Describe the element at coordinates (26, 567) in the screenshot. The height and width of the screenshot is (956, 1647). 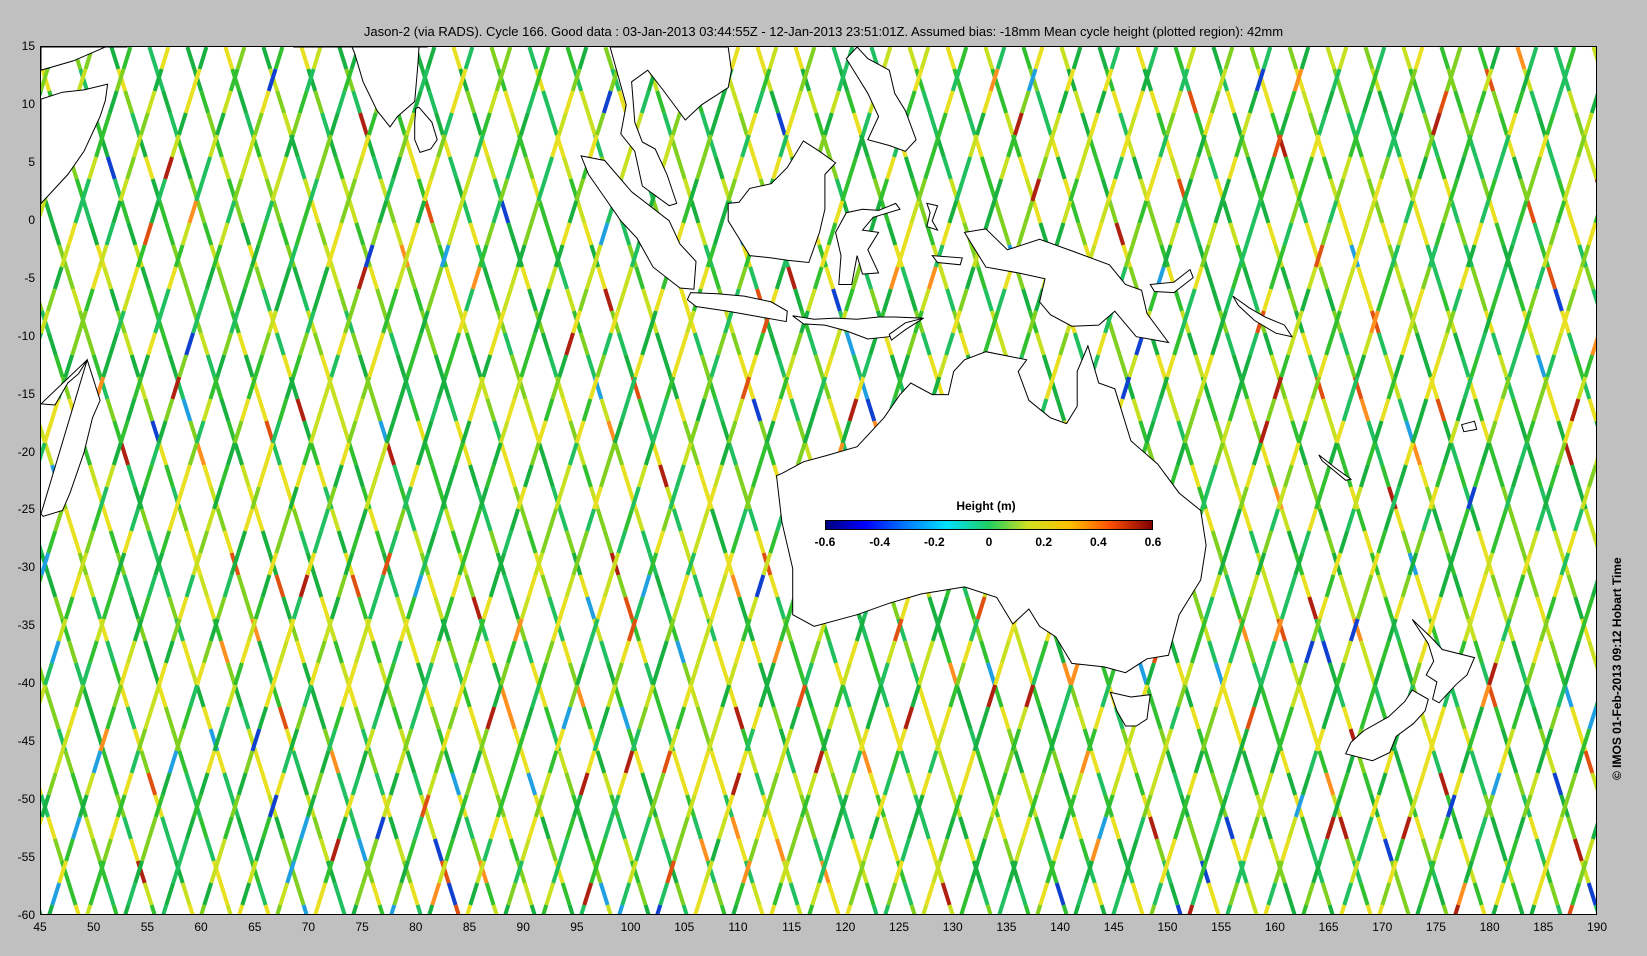
I see `lat-tick-label: -30` at that location.